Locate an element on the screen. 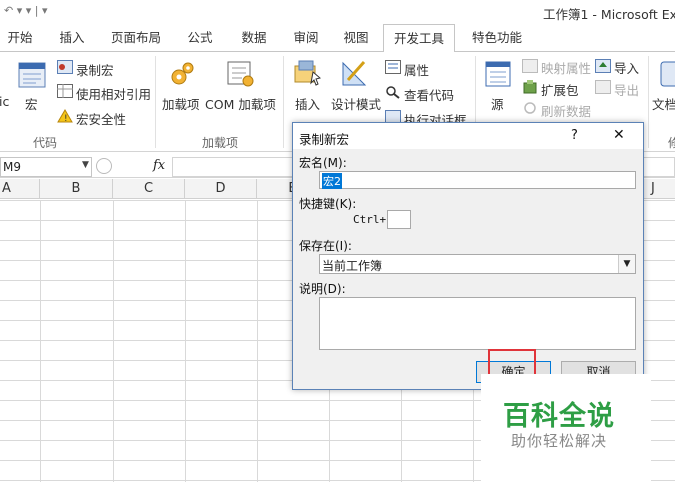 The image size is (675, 482). column-header: A is located at coordinates (20, 189).